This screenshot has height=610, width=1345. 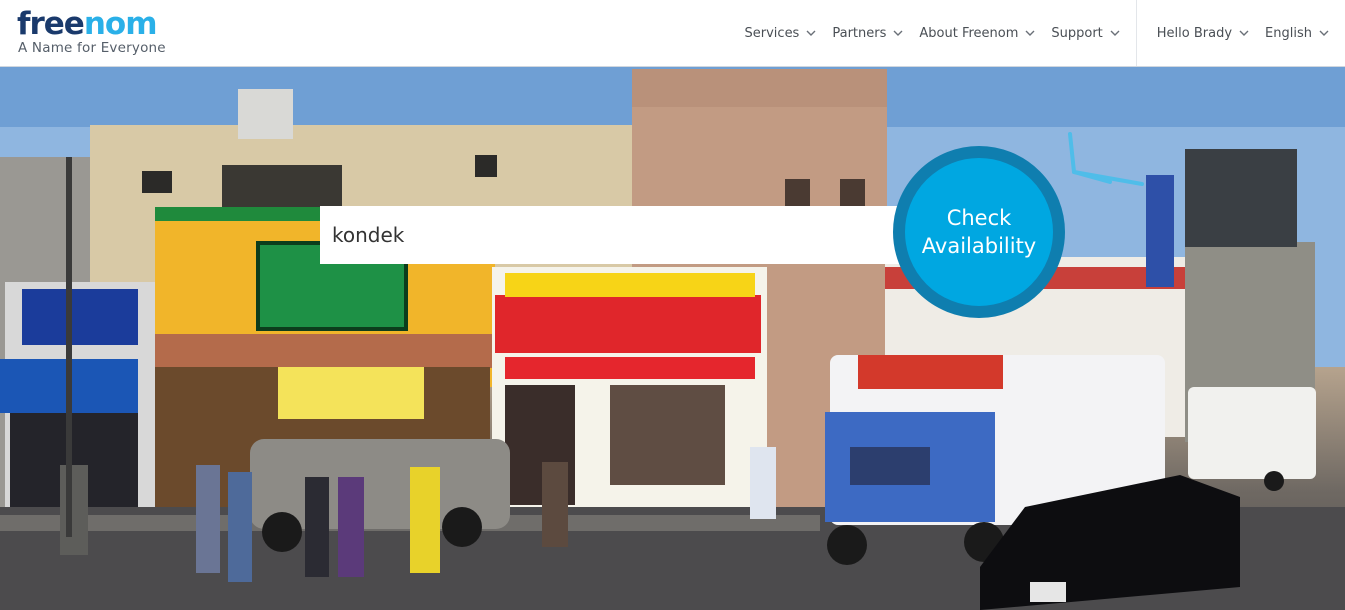 I want to click on nav-item-support: Support, so click(x=1085, y=33).